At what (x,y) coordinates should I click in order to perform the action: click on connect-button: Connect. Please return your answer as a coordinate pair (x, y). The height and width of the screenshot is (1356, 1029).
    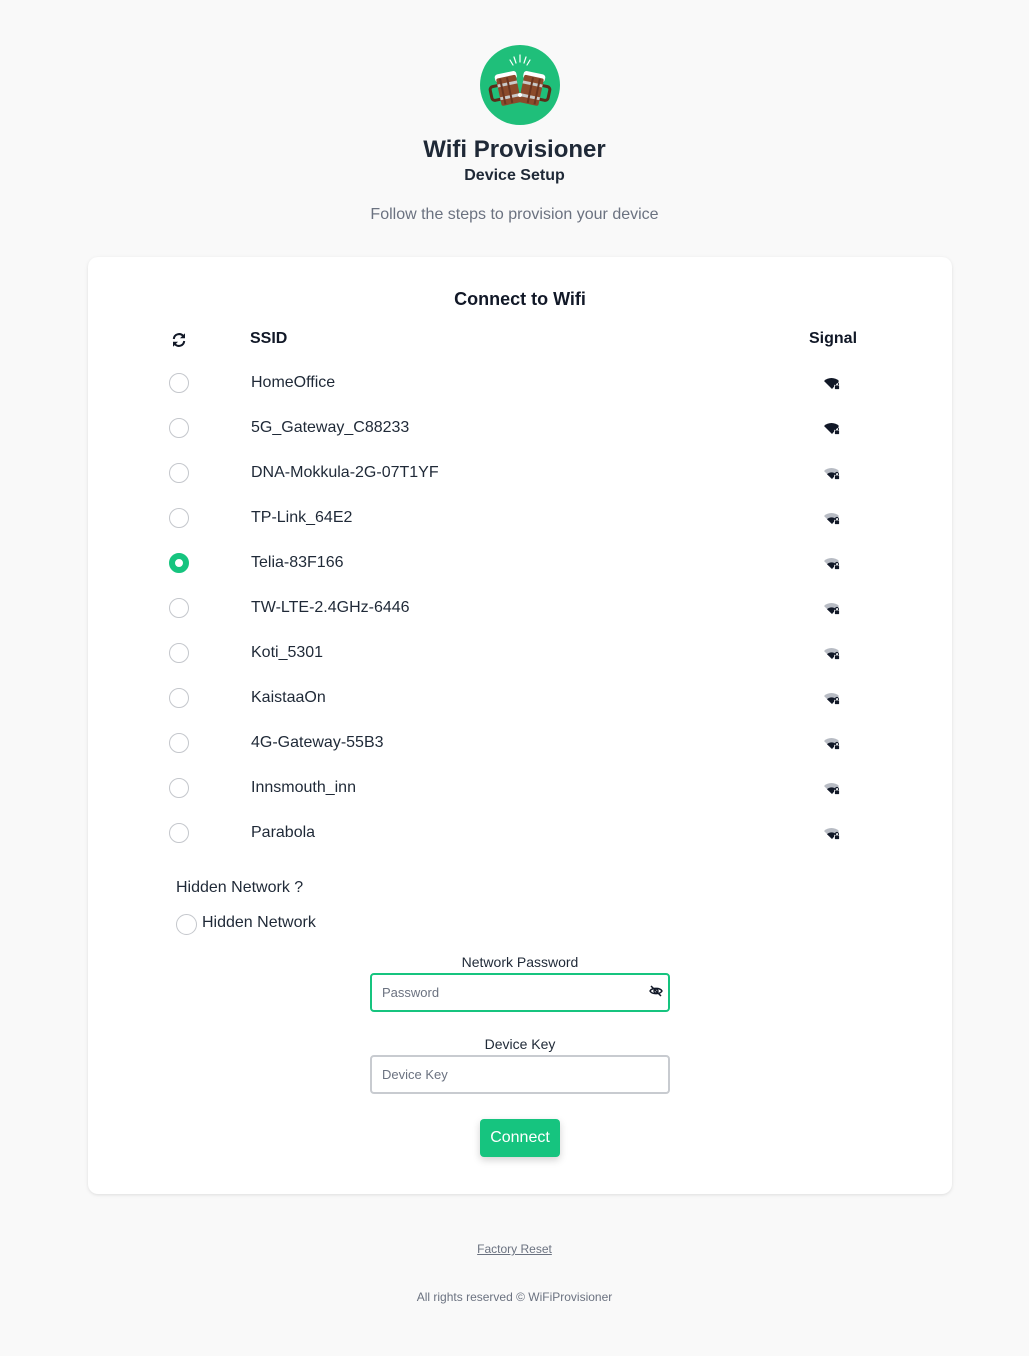
    Looking at the image, I should click on (520, 1138).